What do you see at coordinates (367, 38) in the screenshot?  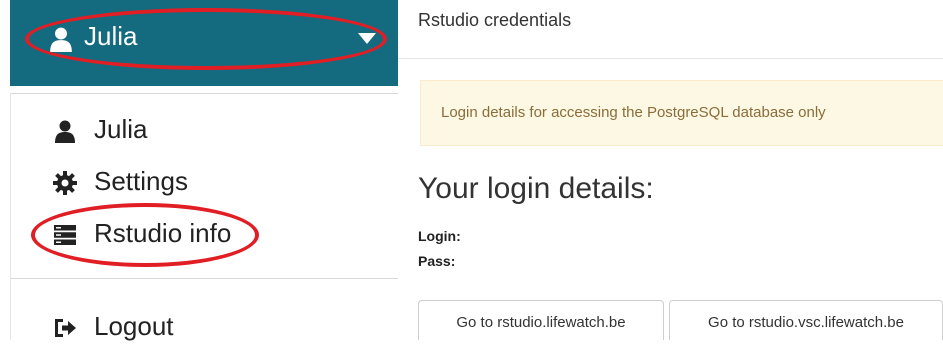 I see `caret-down-icon` at bounding box center [367, 38].